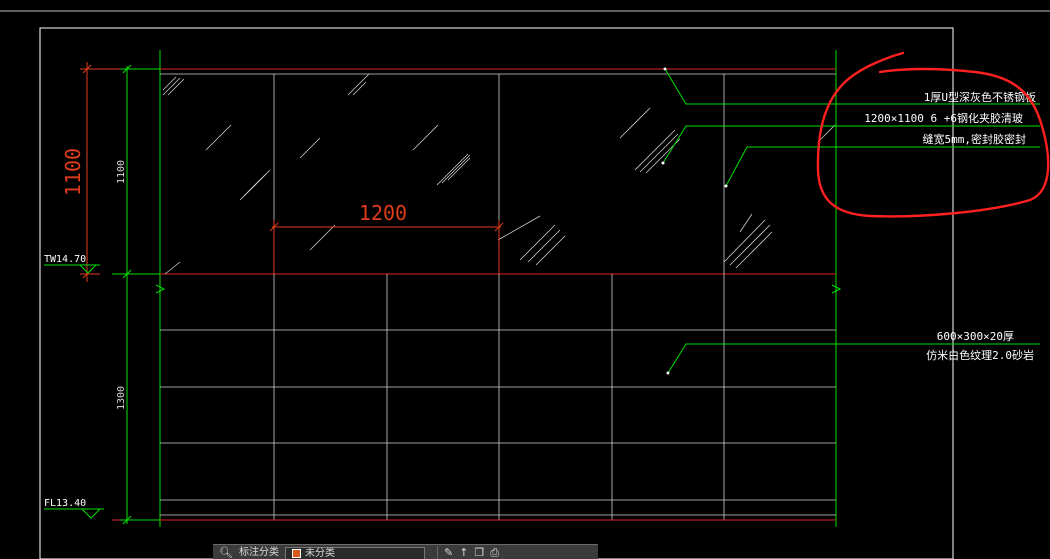 Image resolution: width=1050 pixels, height=559 pixels. I want to click on dim-1300-green-text: 1300, so click(121, 398).